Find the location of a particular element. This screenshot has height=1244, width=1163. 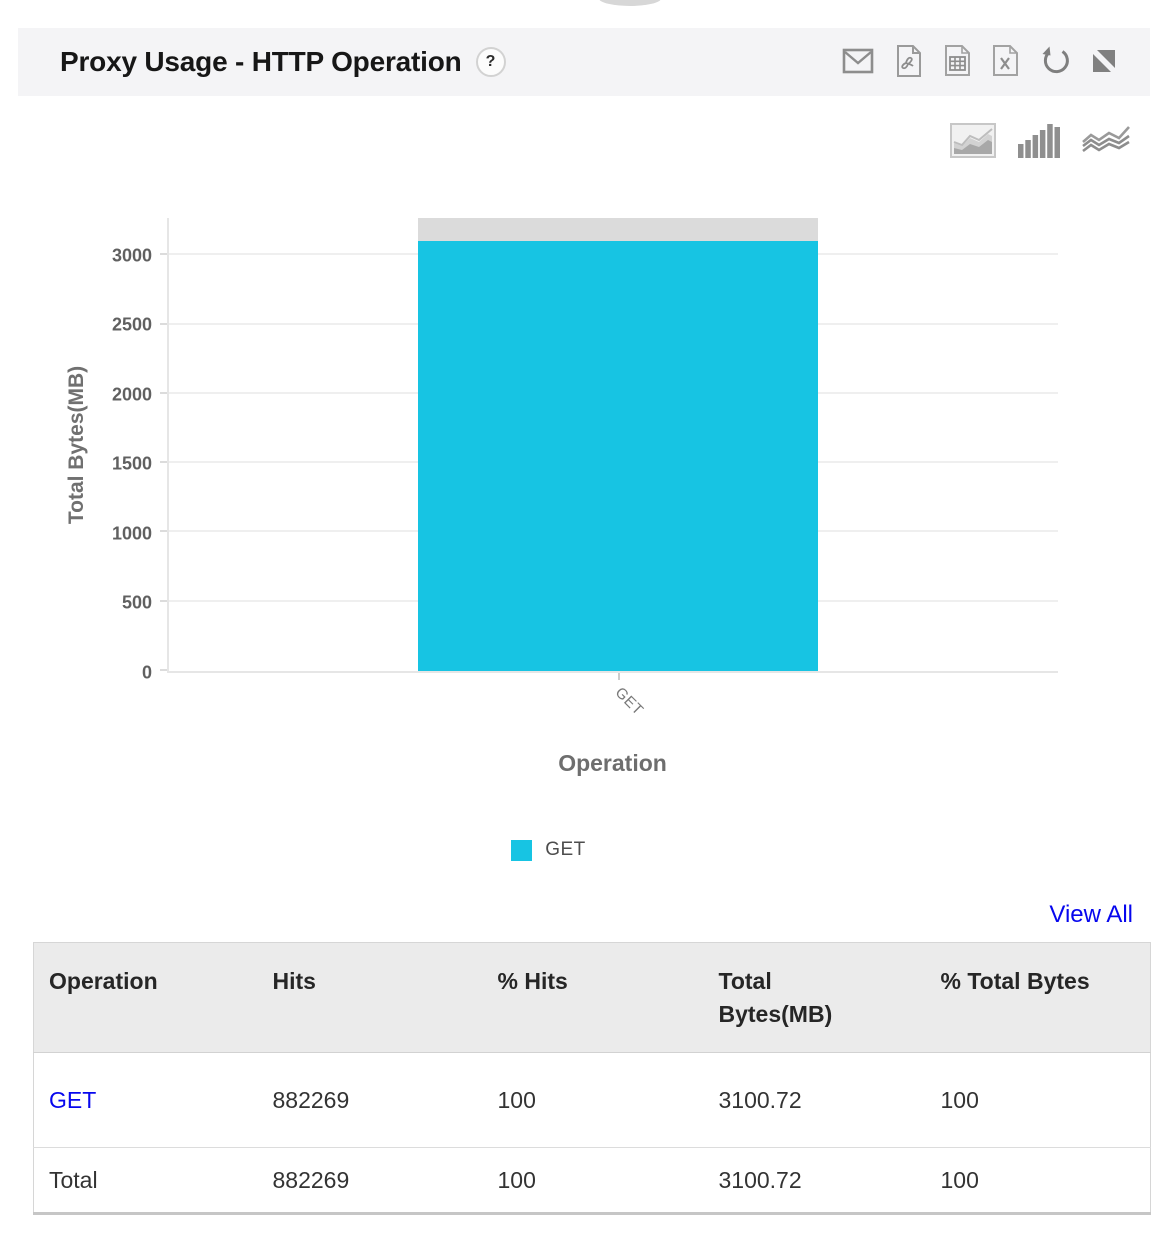

bar-get is located at coordinates (617, 444).